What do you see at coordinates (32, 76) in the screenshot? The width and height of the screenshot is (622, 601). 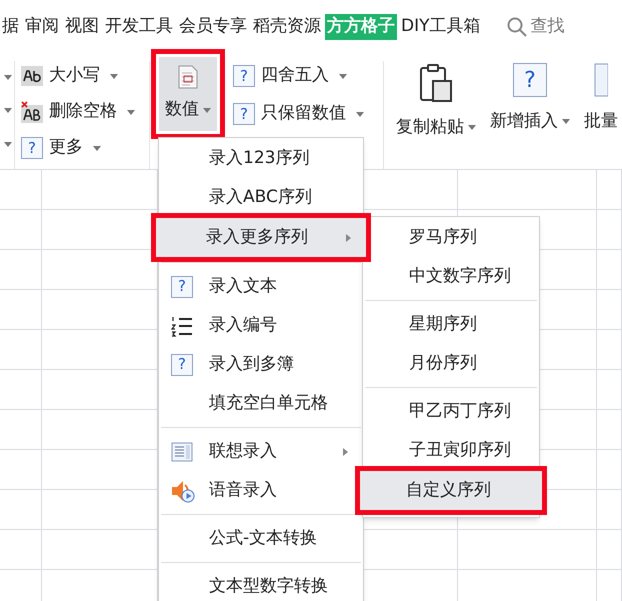 I see `text-case-icon` at bounding box center [32, 76].